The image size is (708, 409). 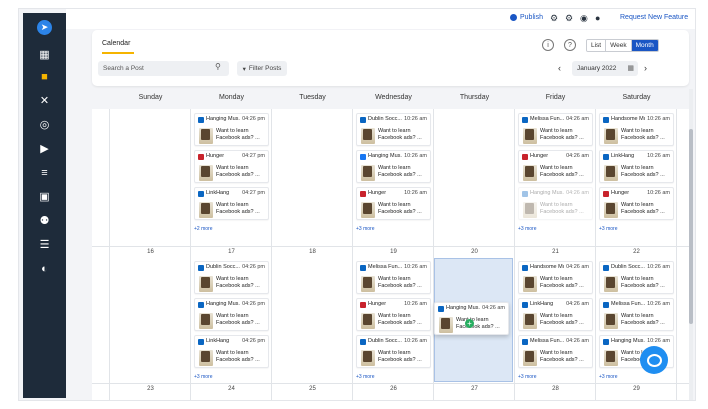 What do you see at coordinates (554, 18) in the screenshot?
I see `settings-icon: ⚙` at bounding box center [554, 18].